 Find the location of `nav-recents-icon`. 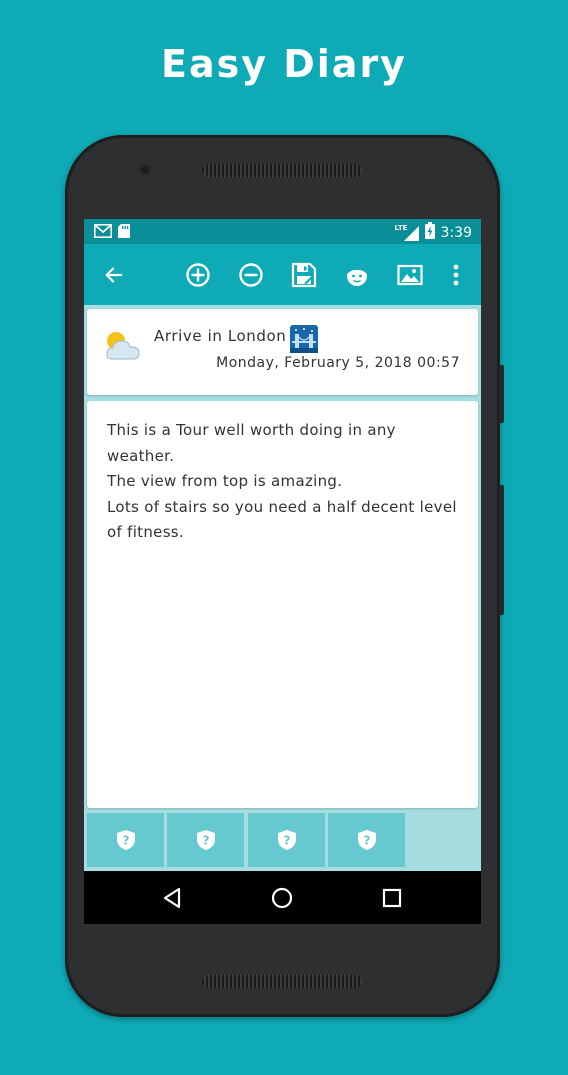

nav-recents-icon is located at coordinates (392, 898).